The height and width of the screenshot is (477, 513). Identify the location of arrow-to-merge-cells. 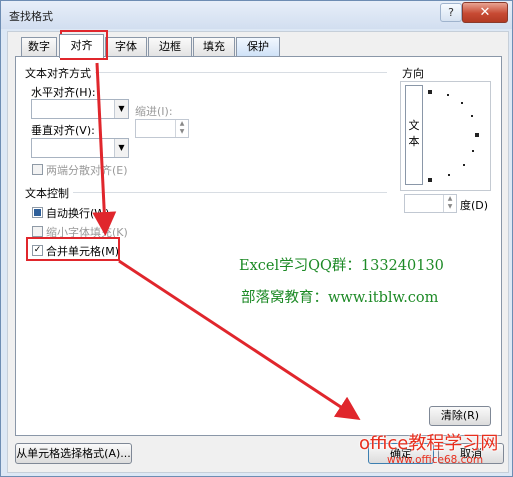
(104, 149).